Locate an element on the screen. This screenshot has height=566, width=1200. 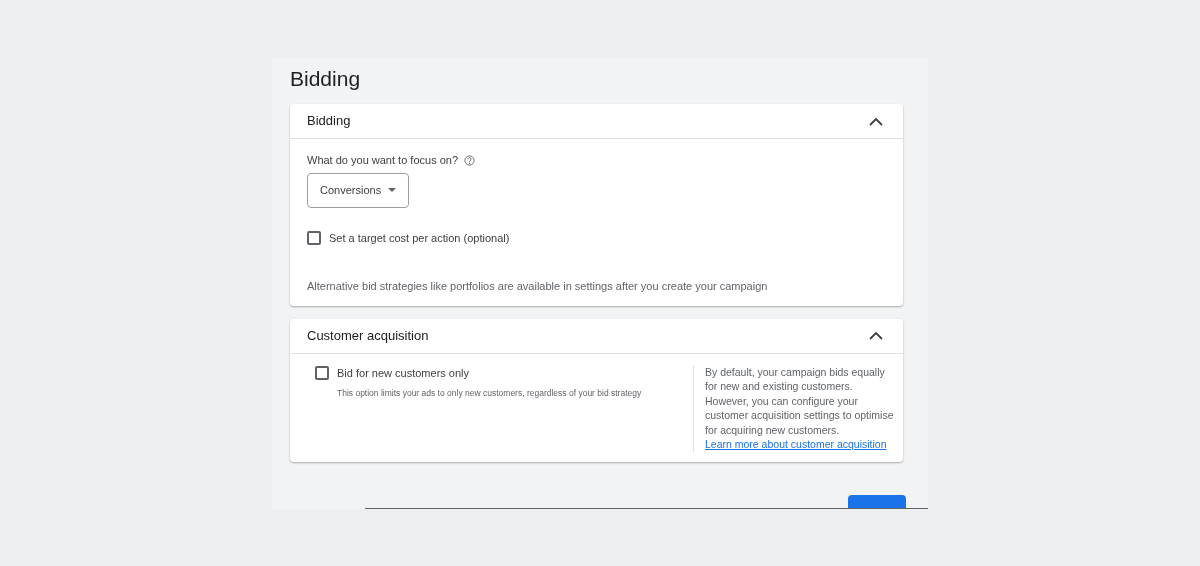
section-title: Customer acquisition is located at coordinates (368, 335).